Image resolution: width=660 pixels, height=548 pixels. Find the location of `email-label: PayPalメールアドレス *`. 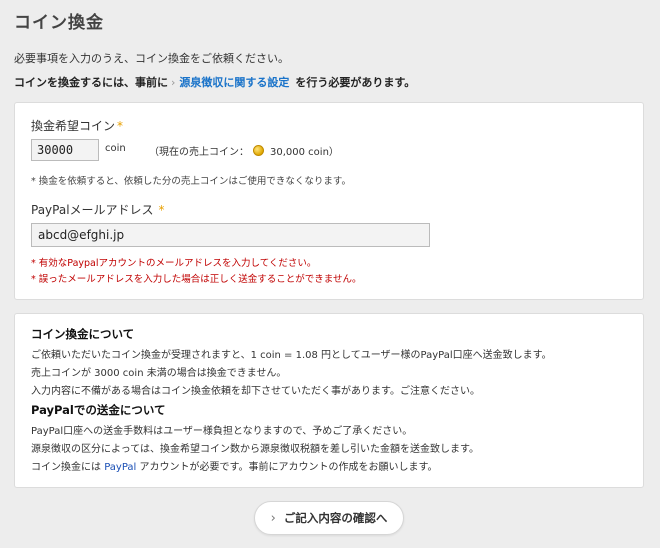

email-label: PayPalメールアドレス * is located at coordinates (98, 210).